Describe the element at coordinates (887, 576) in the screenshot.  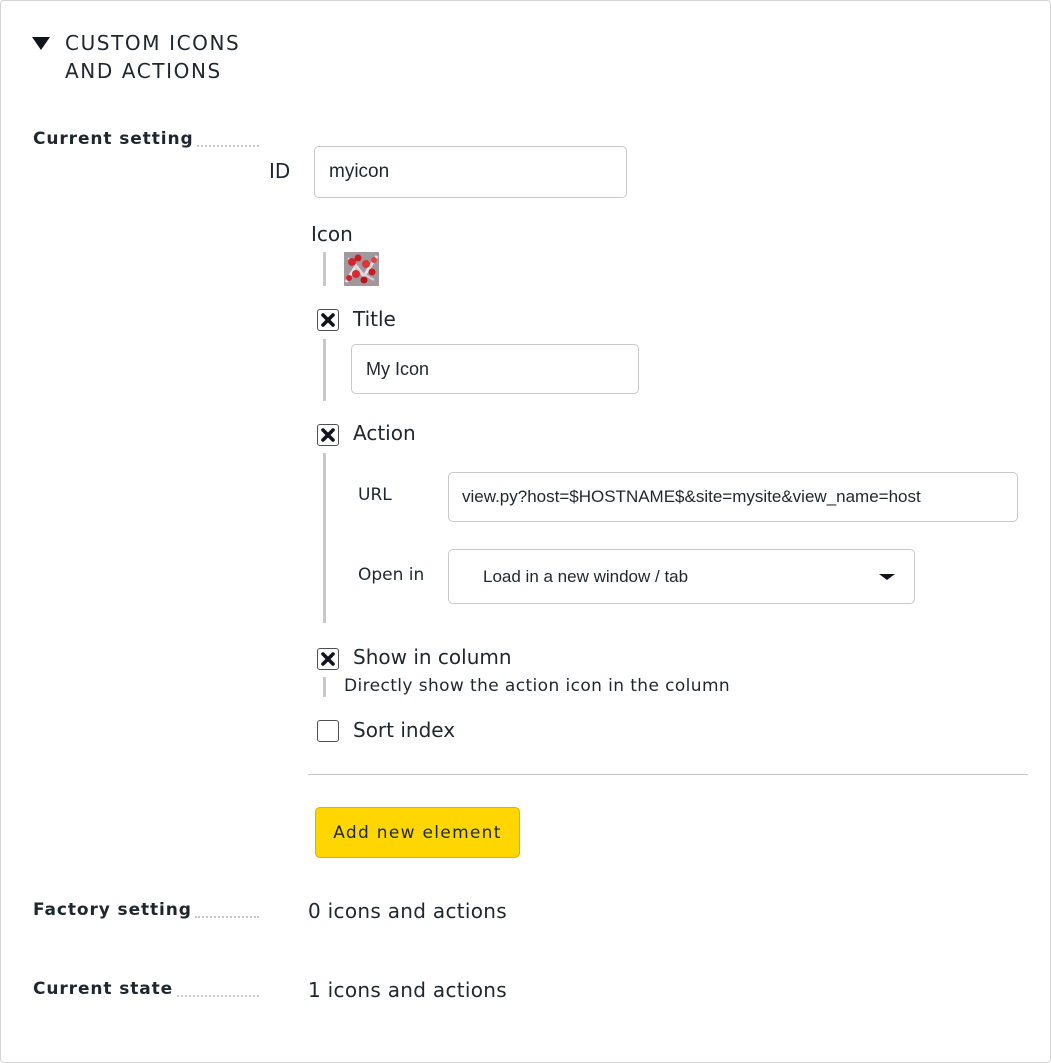
I see `chevron-down-icon` at that location.